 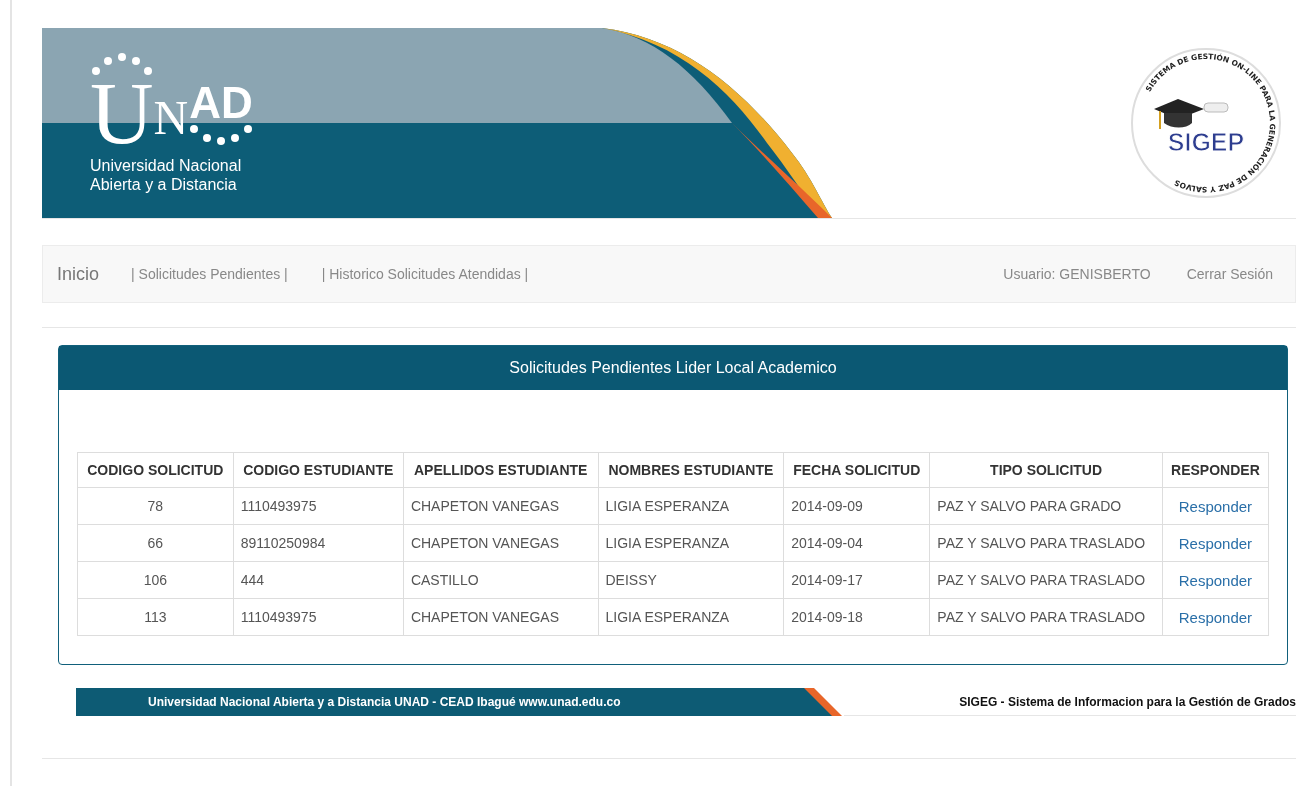 I want to click on panel-title: Solicitudes Pendientes Lider Local Academico, so click(x=673, y=368).